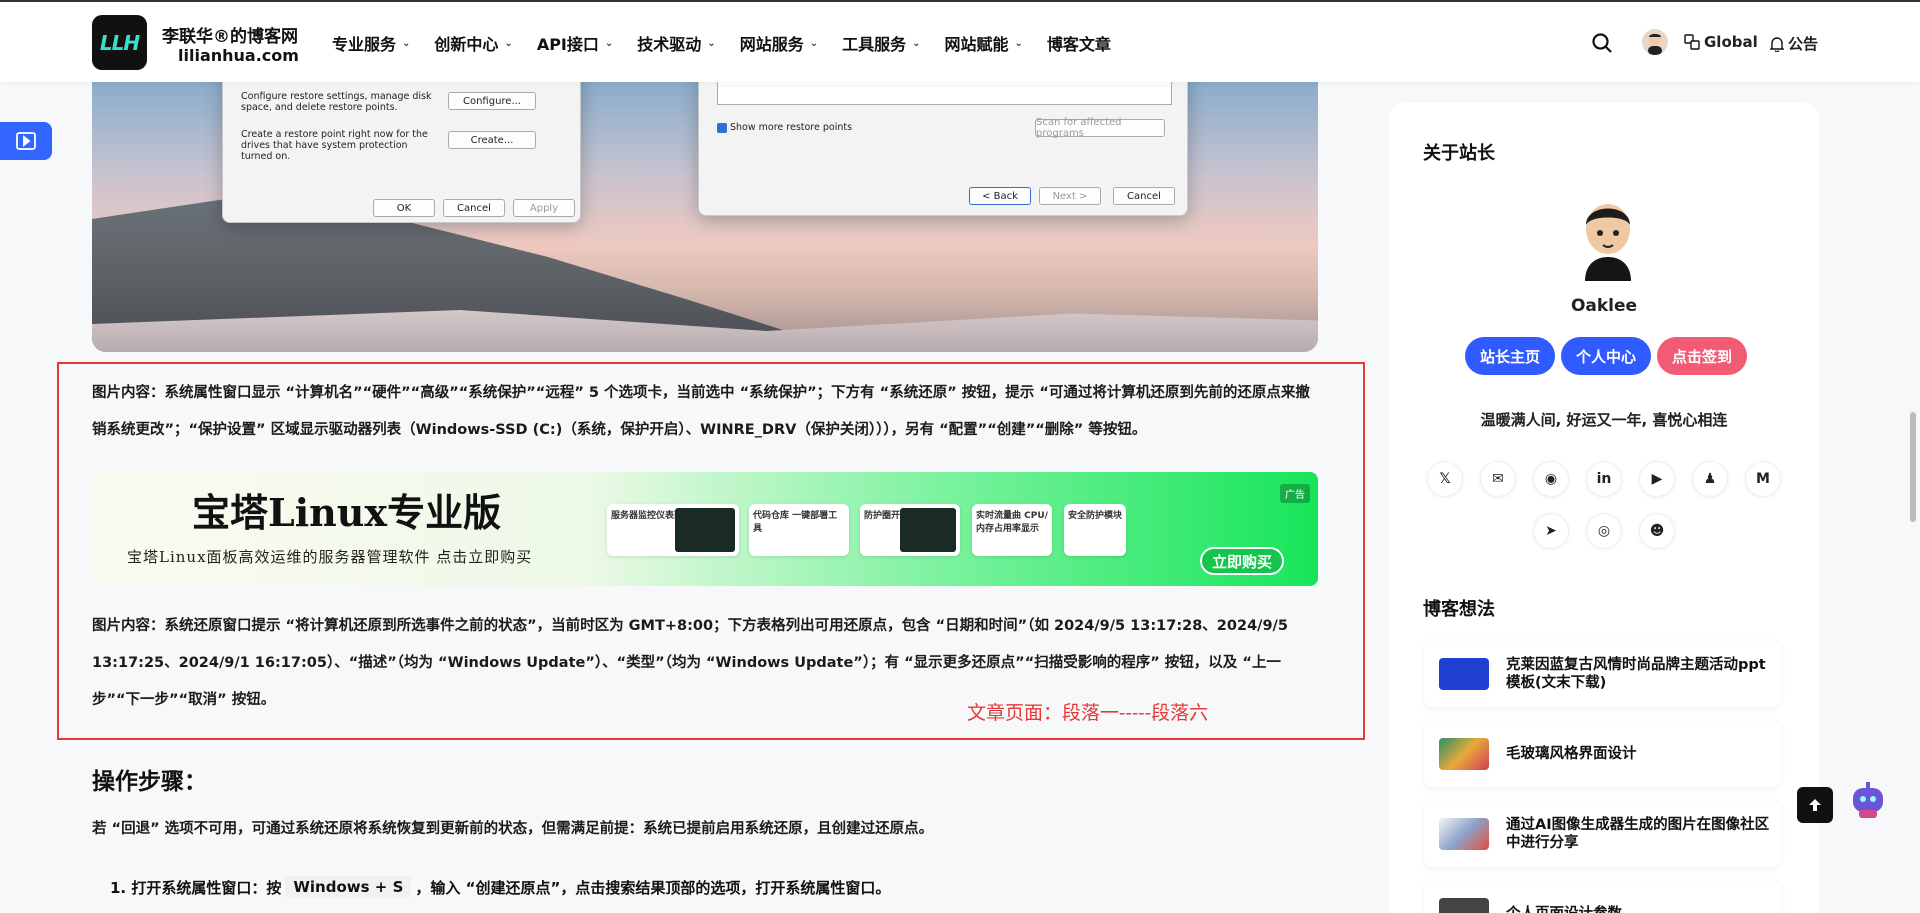 This screenshot has height=913, width=1920. I want to click on ad-card-monitor: 服务器监控仪表面, so click(673, 530).